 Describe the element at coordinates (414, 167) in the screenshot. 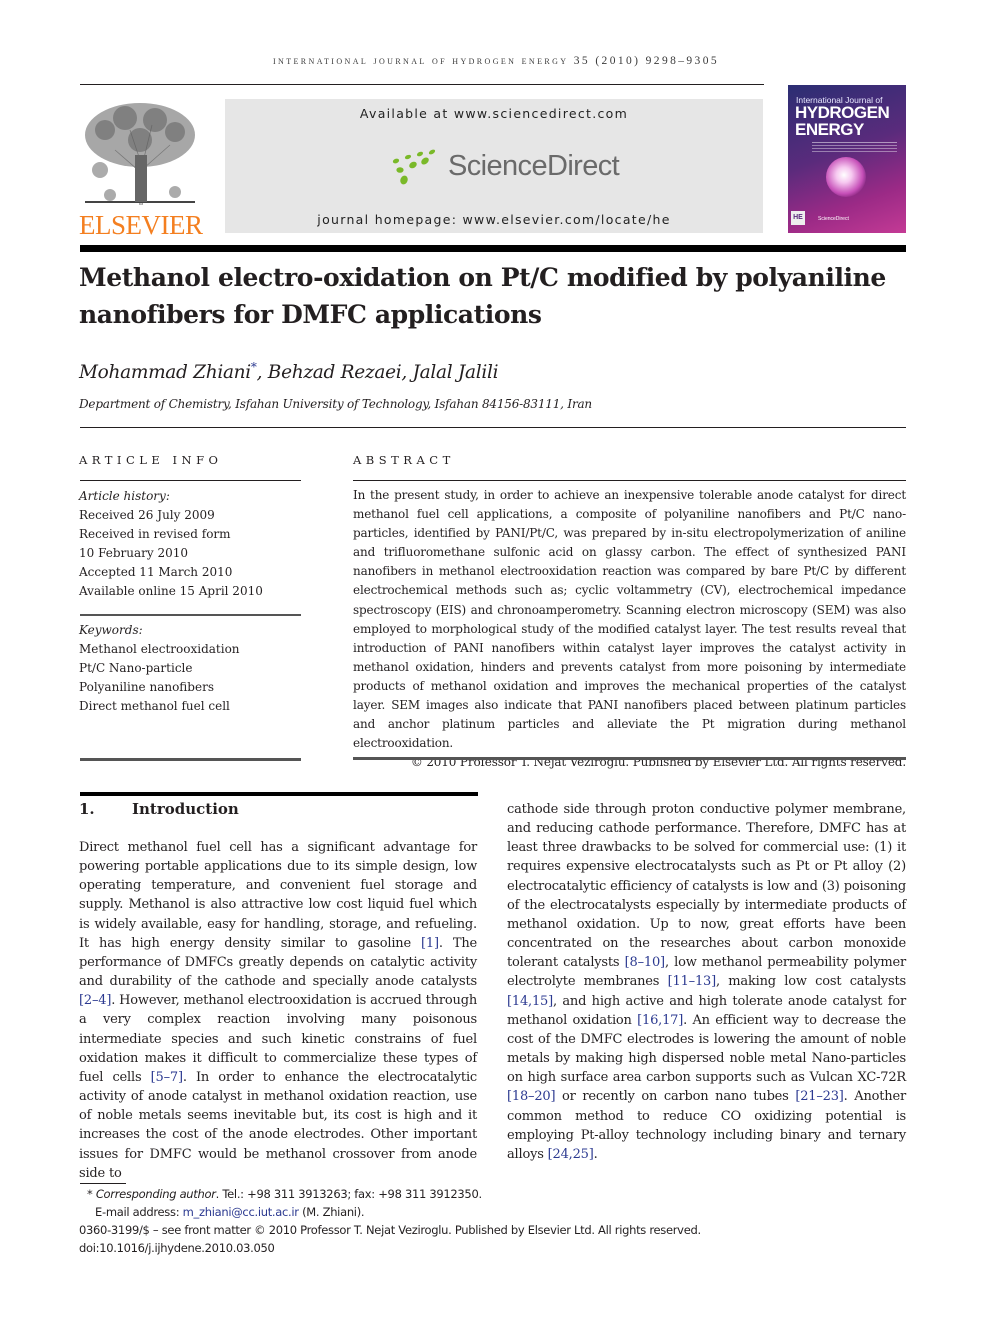

I see `sciencedirect-leaves-icon` at that location.